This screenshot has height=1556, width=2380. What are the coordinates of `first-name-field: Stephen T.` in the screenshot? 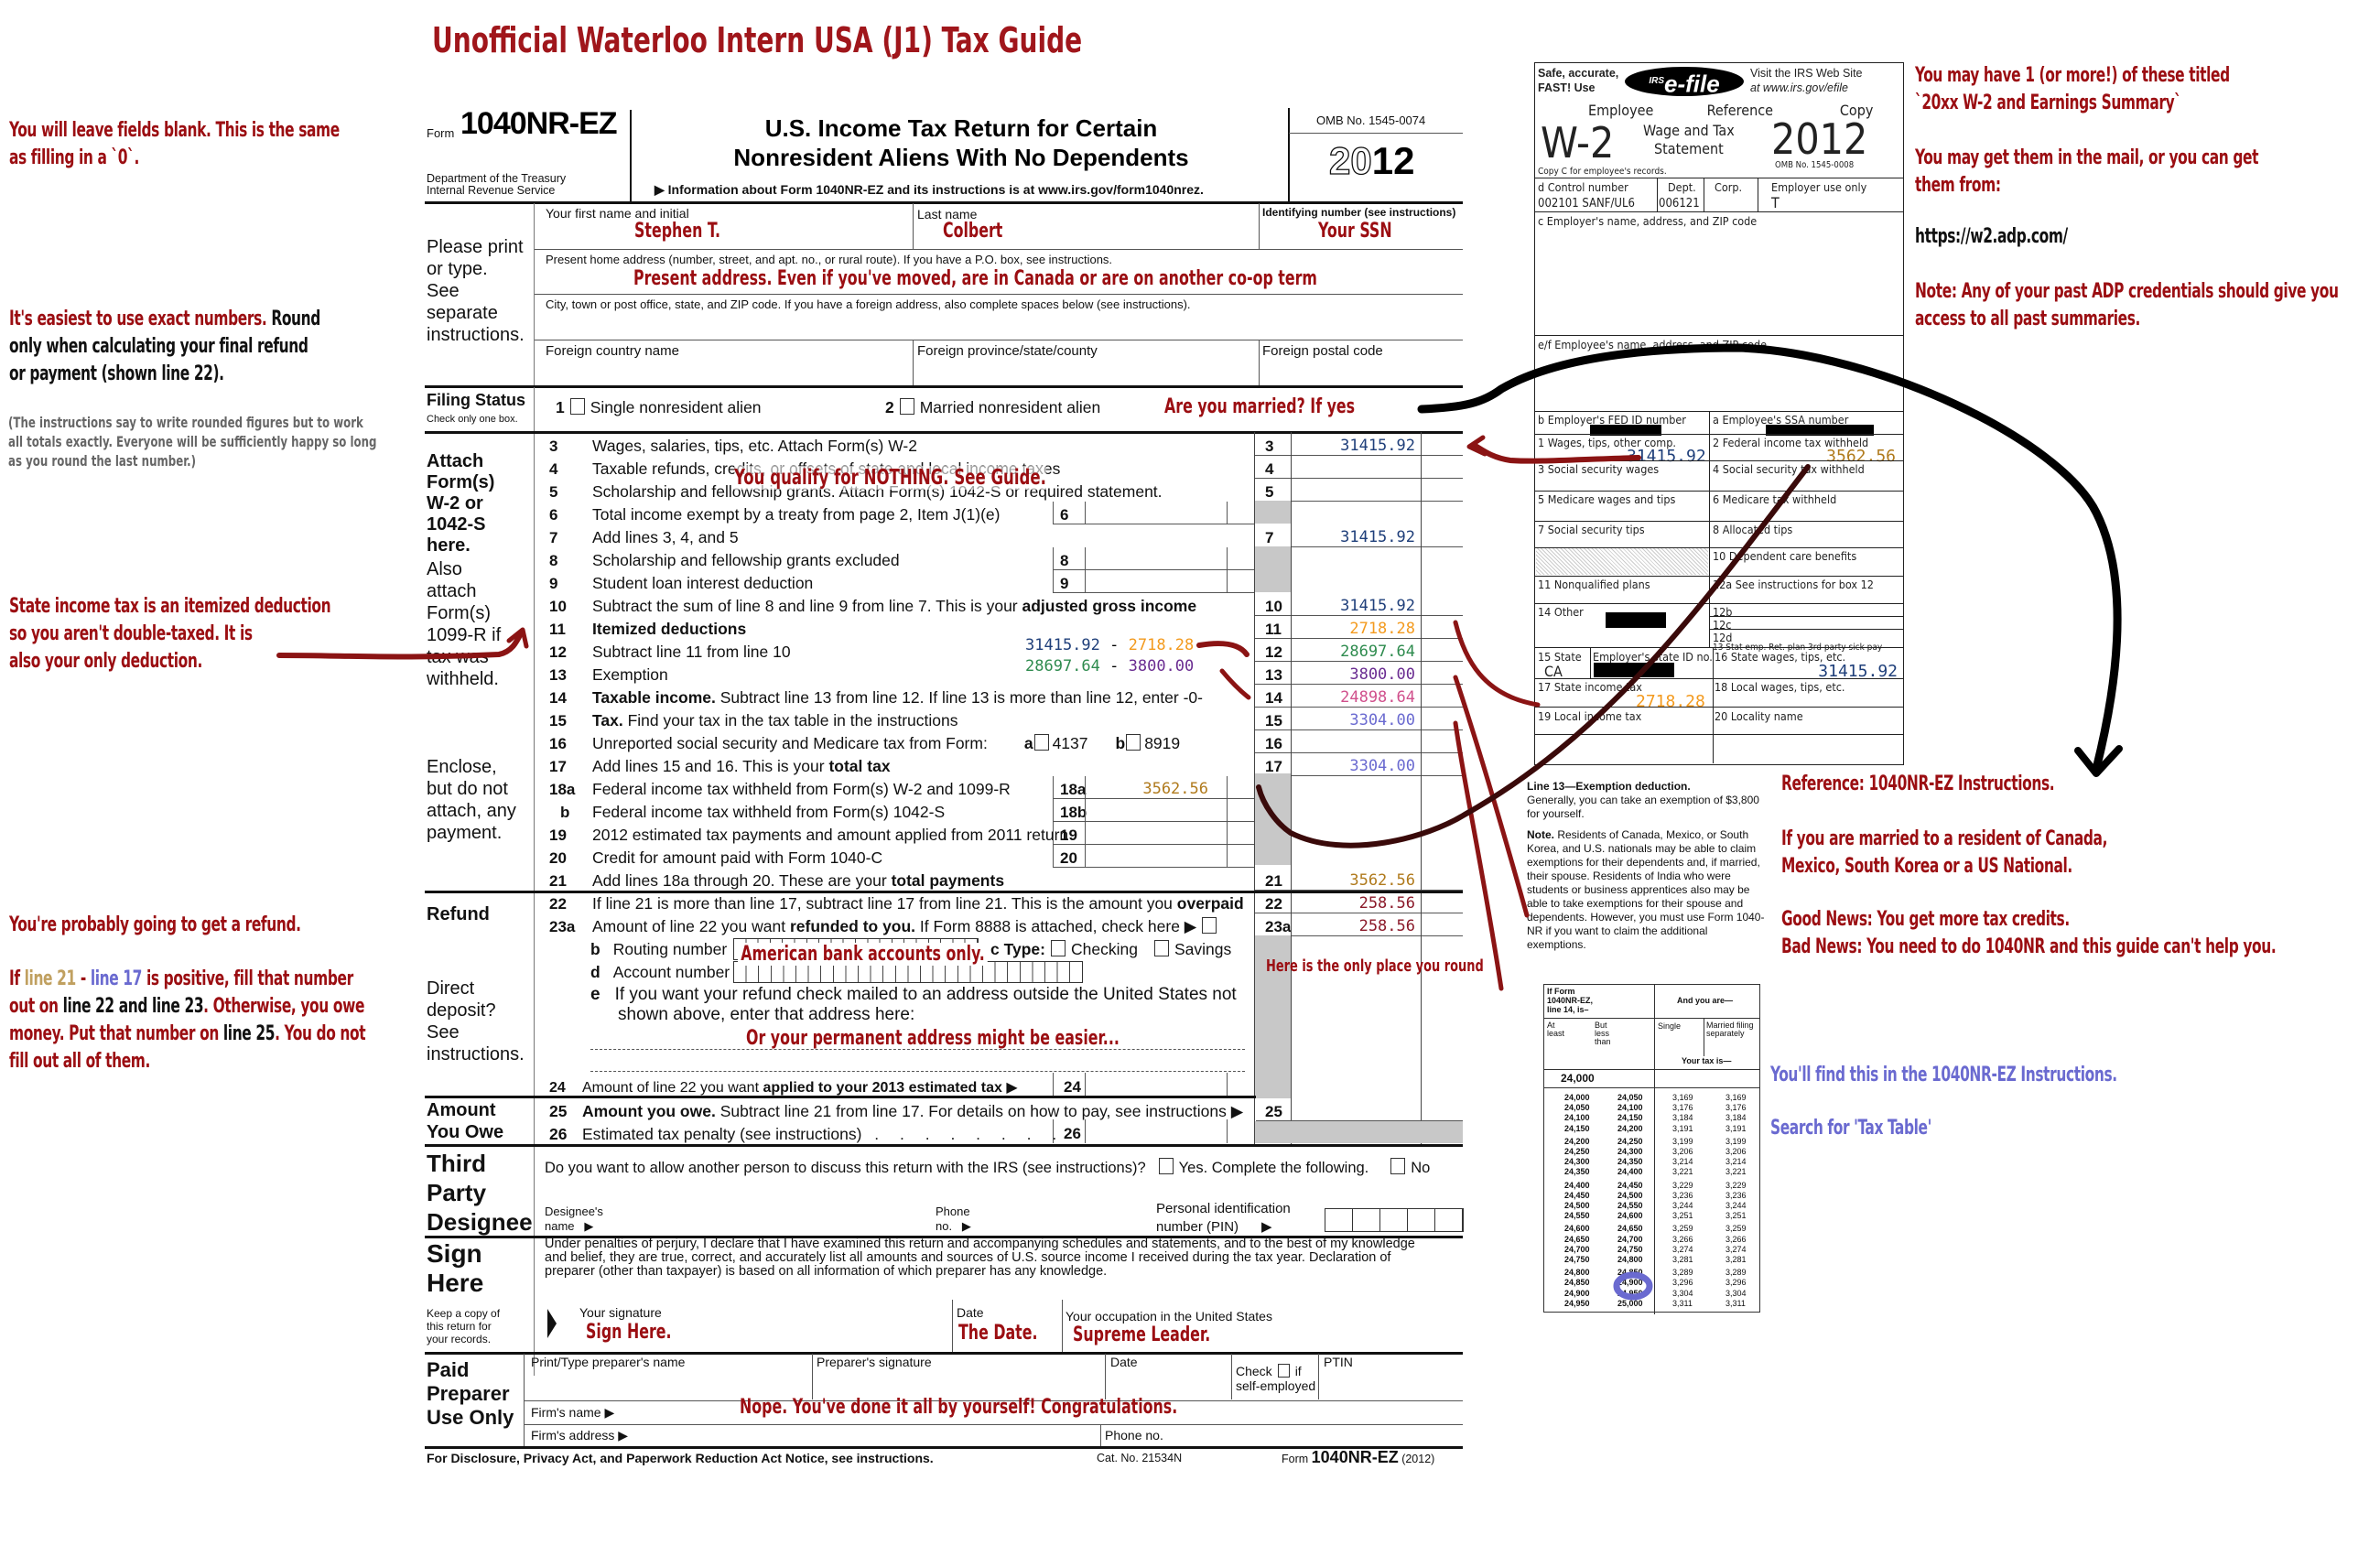 It's located at (677, 231).